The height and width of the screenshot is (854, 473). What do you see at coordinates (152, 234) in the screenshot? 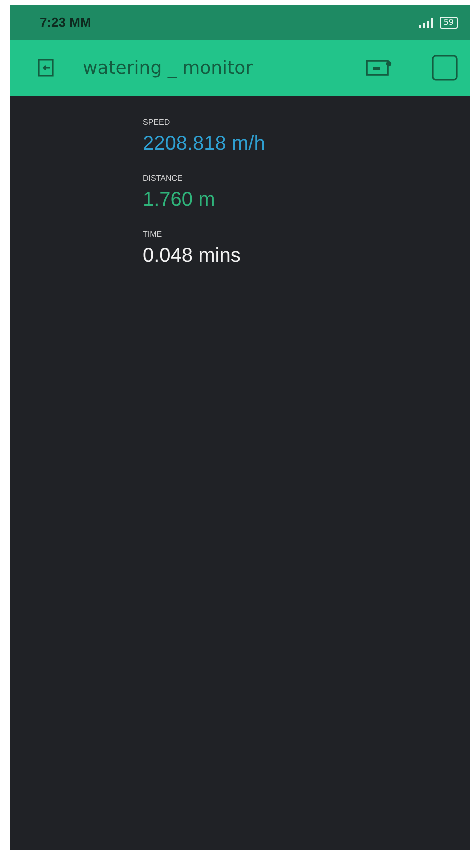
I see `display-label: TIME` at bounding box center [152, 234].